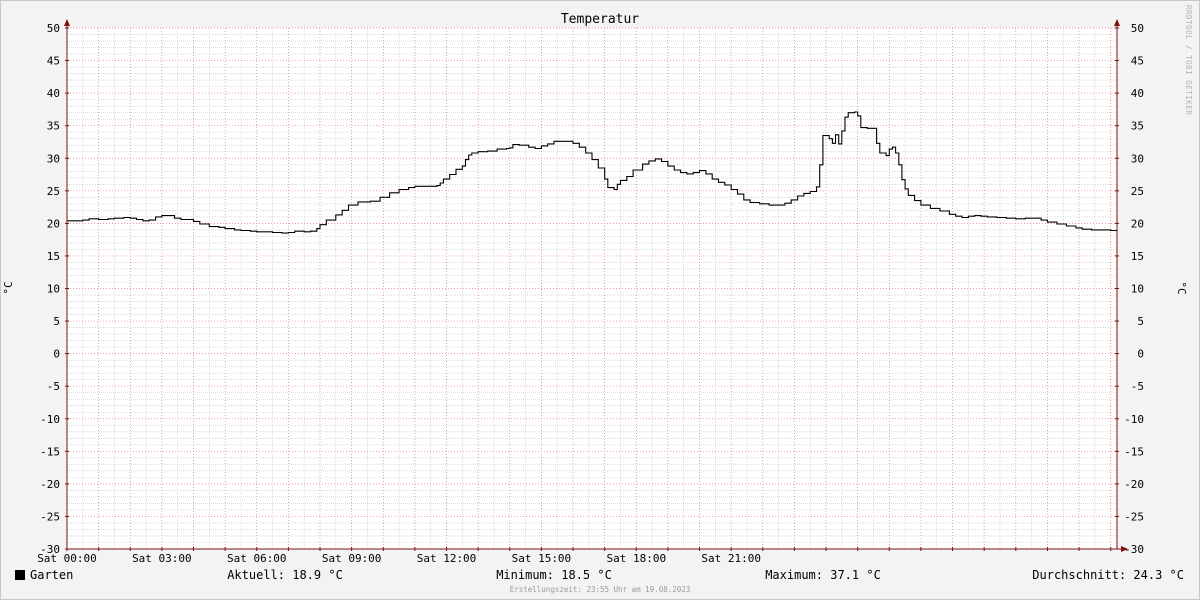 The height and width of the screenshot is (600, 1200). What do you see at coordinates (53, 158) in the screenshot?
I see `y-tick-label-left: 30` at bounding box center [53, 158].